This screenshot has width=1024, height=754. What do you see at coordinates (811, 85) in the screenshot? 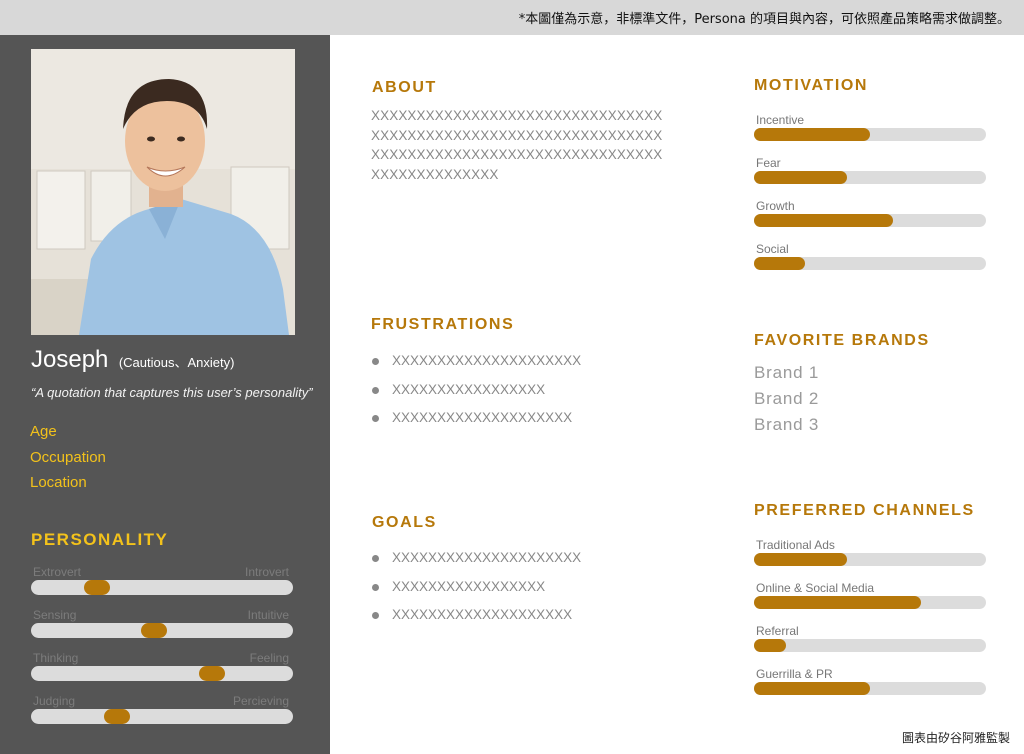
I see `motivation-title: MOTIVATION` at bounding box center [811, 85].